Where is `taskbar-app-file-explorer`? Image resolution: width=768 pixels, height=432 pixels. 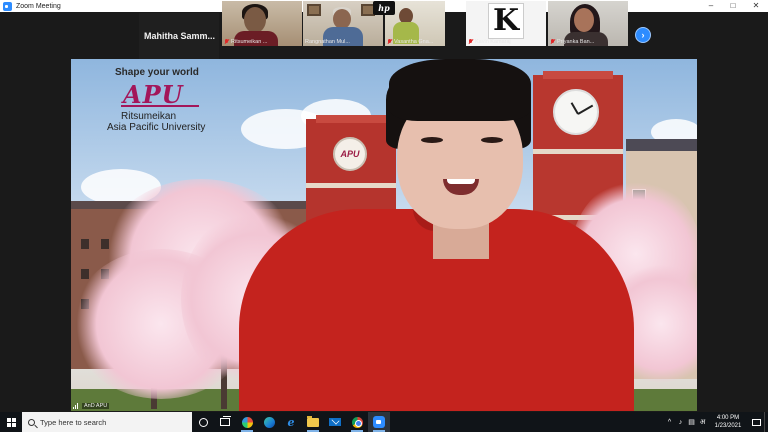 taskbar-app-file-explorer is located at coordinates (313, 422).